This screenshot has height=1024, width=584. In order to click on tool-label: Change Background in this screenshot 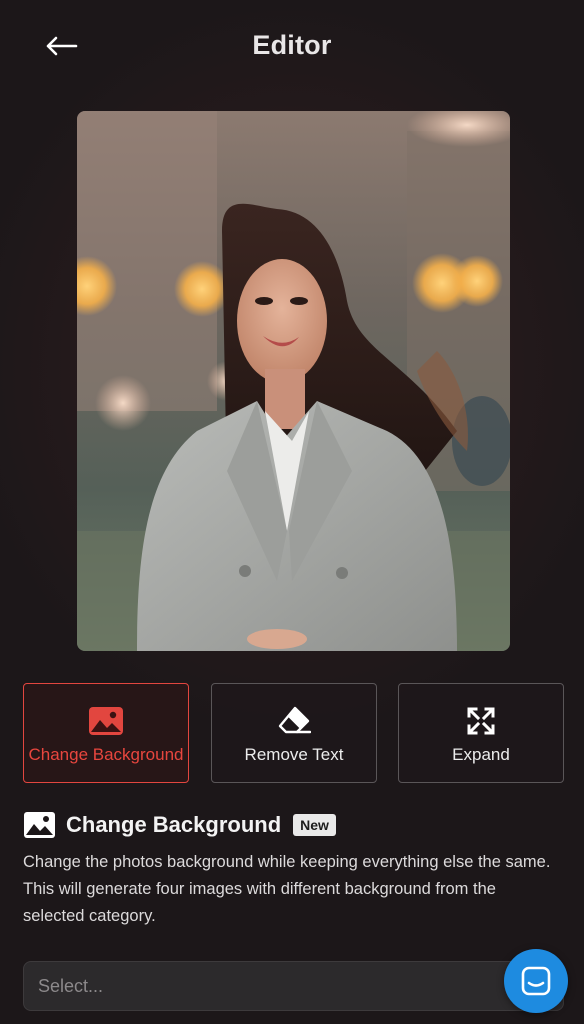, I will do `click(106, 754)`.